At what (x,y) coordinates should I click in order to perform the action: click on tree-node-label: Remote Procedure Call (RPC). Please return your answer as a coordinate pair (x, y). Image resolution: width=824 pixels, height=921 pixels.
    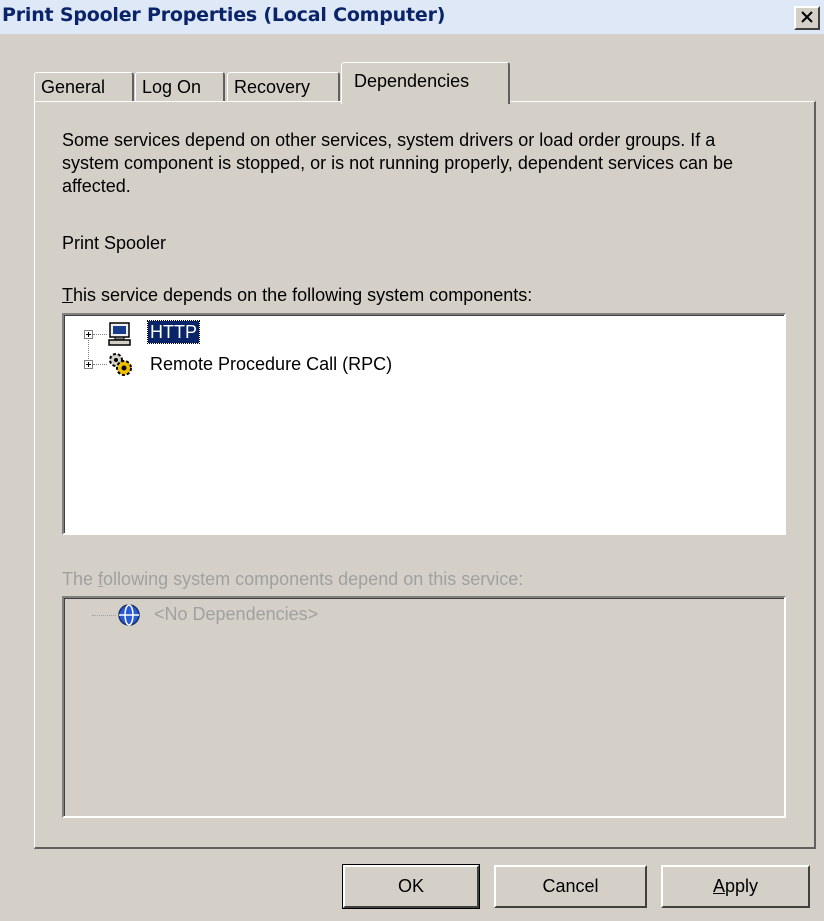
    Looking at the image, I should click on (271, 364).